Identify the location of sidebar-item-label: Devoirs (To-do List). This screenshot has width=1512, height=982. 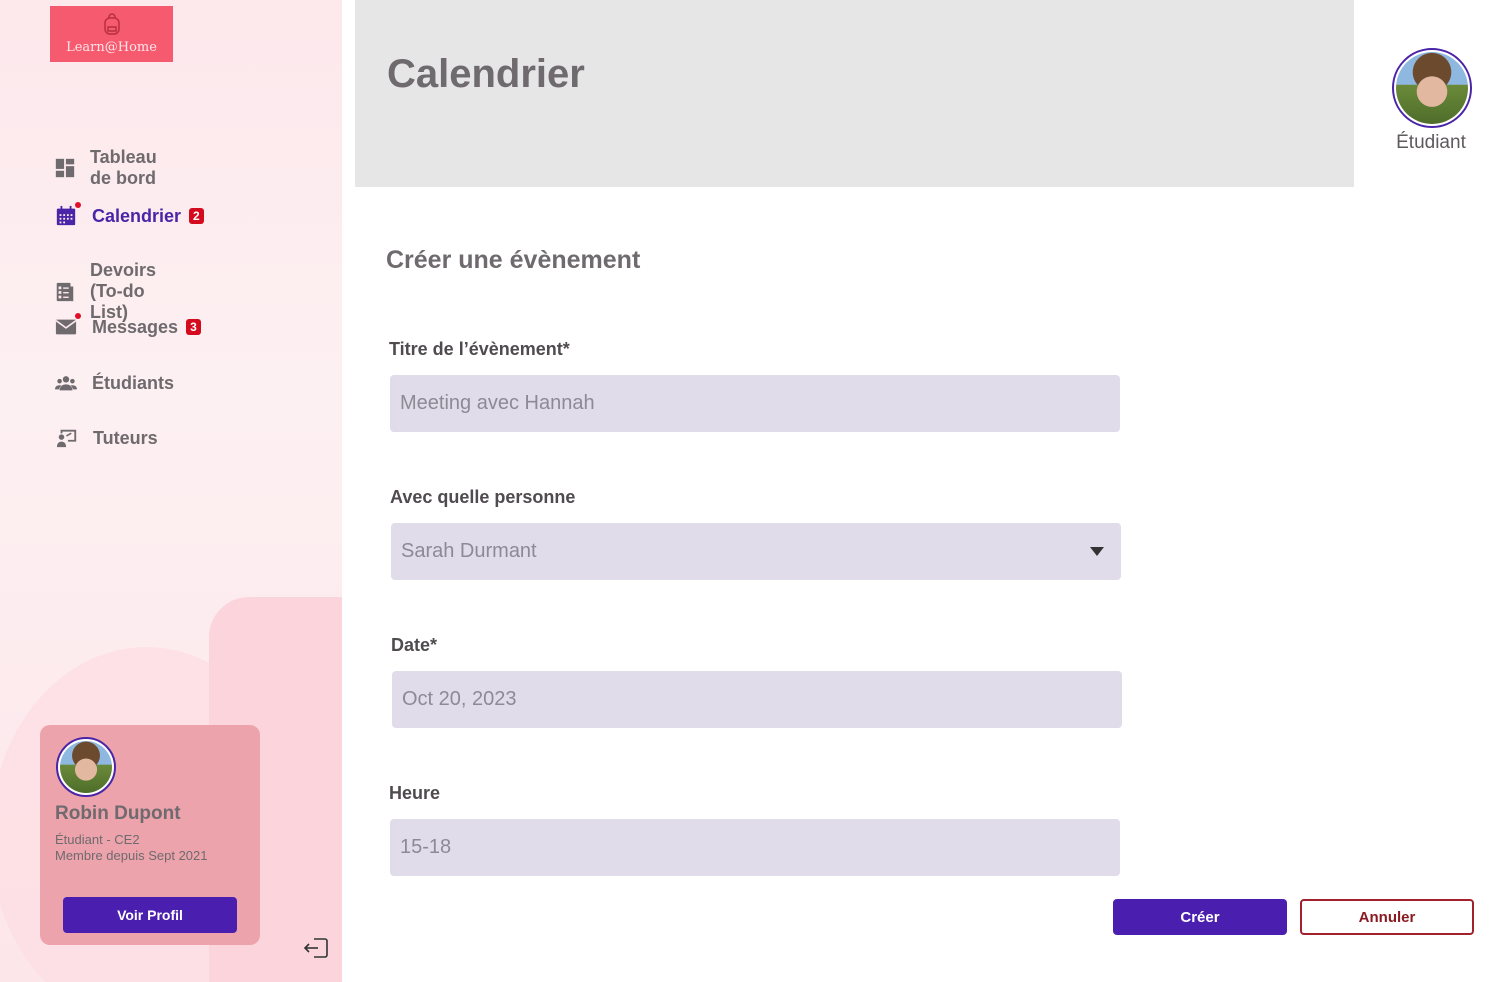
(123, 291).